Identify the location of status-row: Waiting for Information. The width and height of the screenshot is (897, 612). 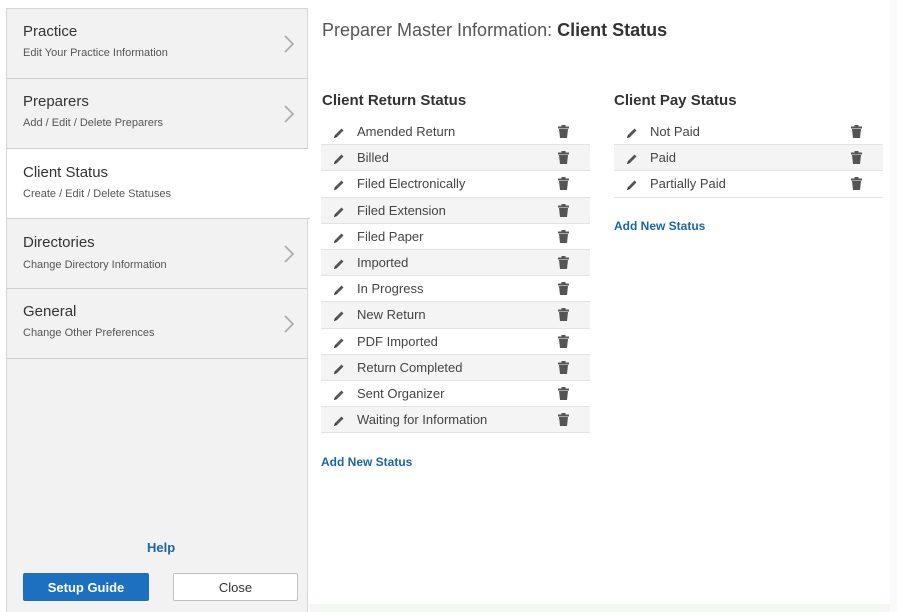
(455, 420).